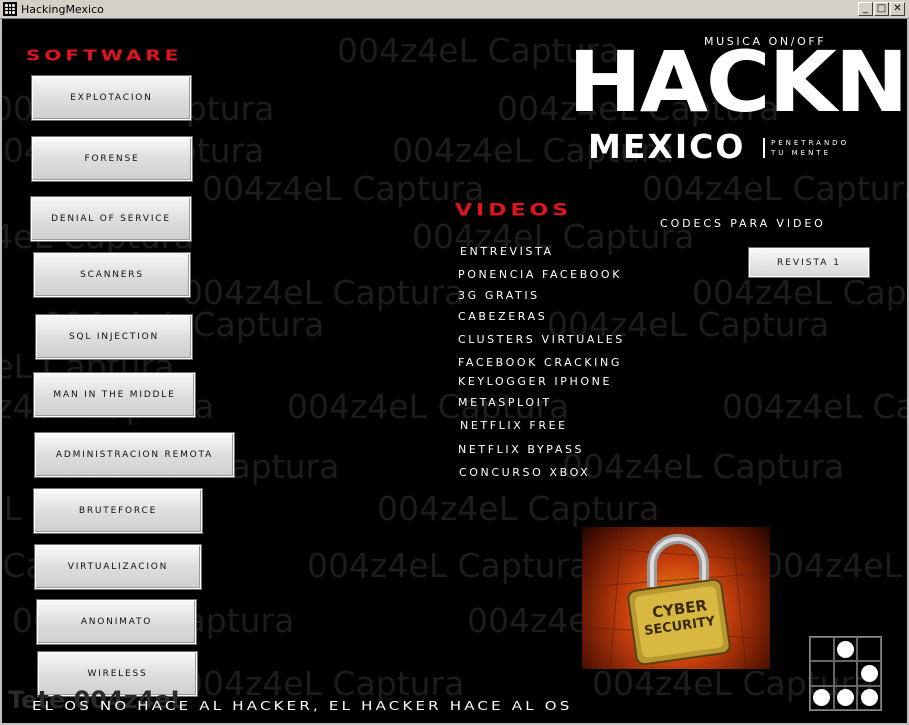  I want to click on window-controls: _ □ ✕, so click(881, 9).